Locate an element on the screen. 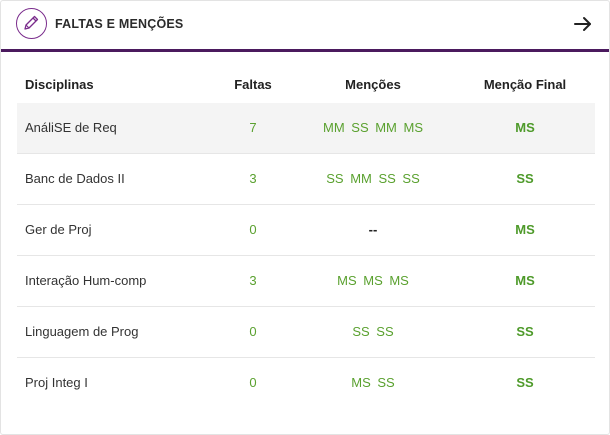 This screenshot has height=435, width=610. table-row: Interação Hum-comp 3 MS MS MS MS is located at coordinates (306, 281).